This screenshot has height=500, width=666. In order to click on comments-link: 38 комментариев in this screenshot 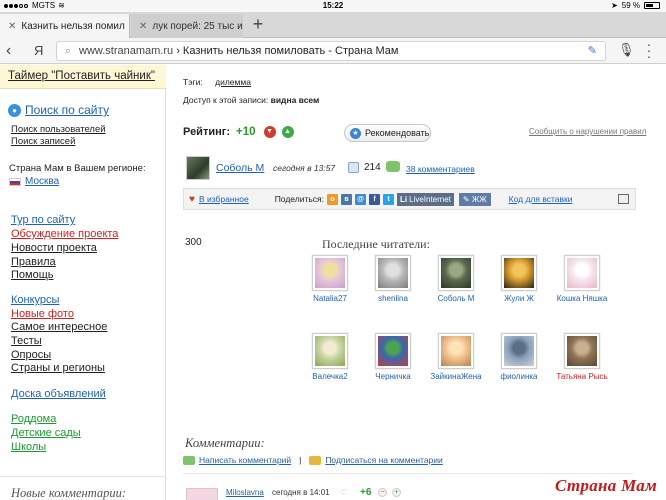, I will do `click(440, 169)`.